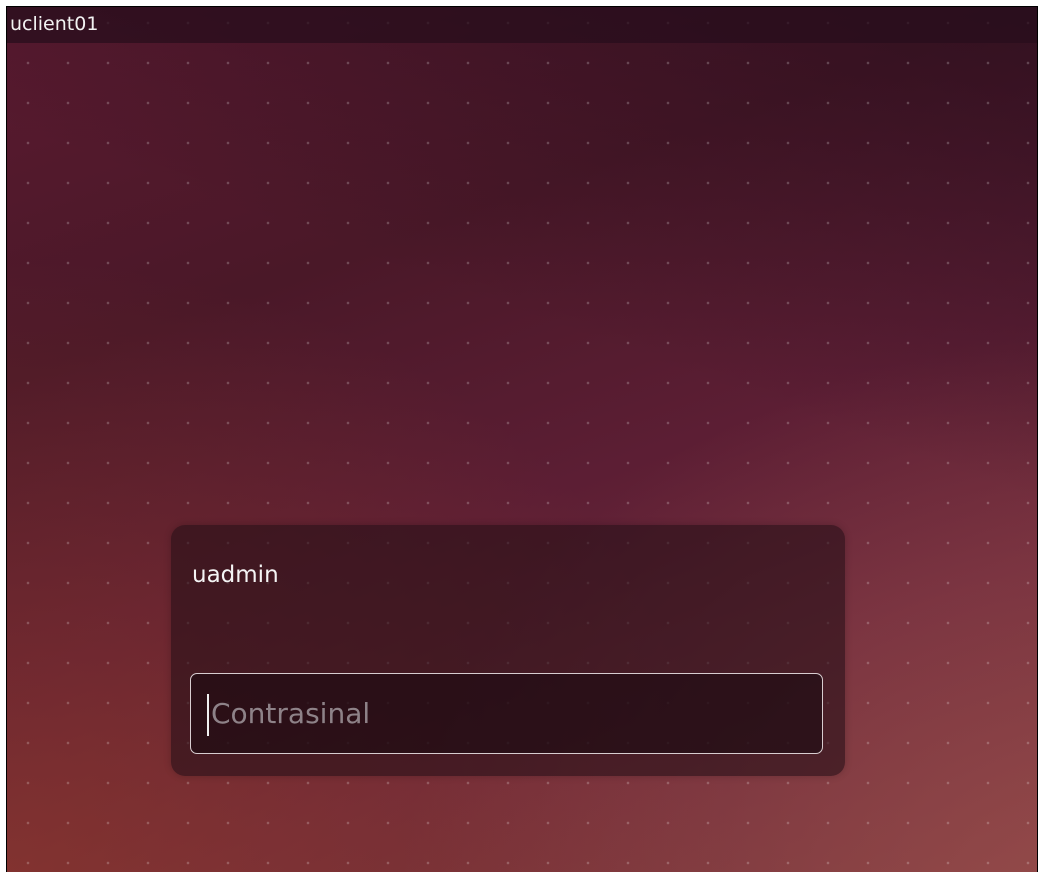 The width and height of the screenshot is (1042, 877). What do you see at coordinates (235, 575) in the screenshot?
I see `username-label: uadmin` at bounding box center [235, 575].